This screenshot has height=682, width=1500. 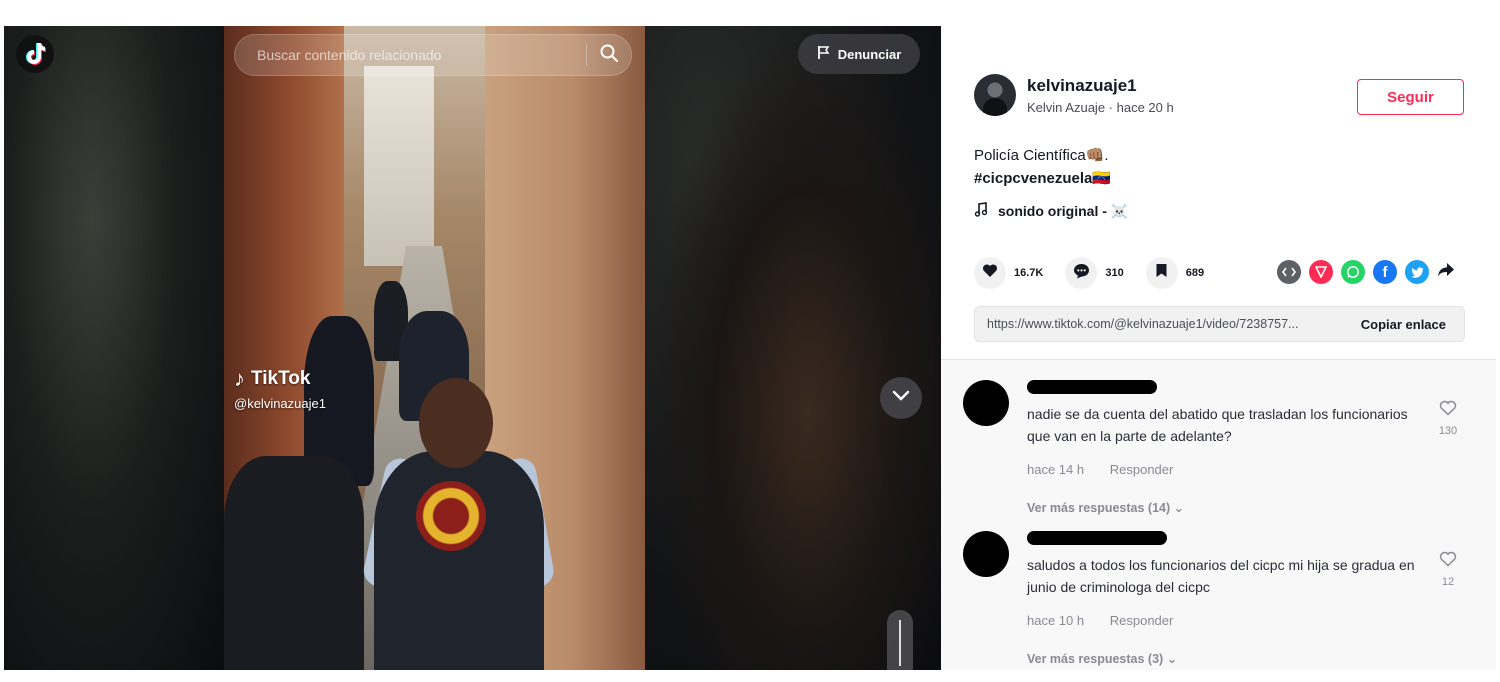 I want to click on next-video-button, so click(x=901, y=398).